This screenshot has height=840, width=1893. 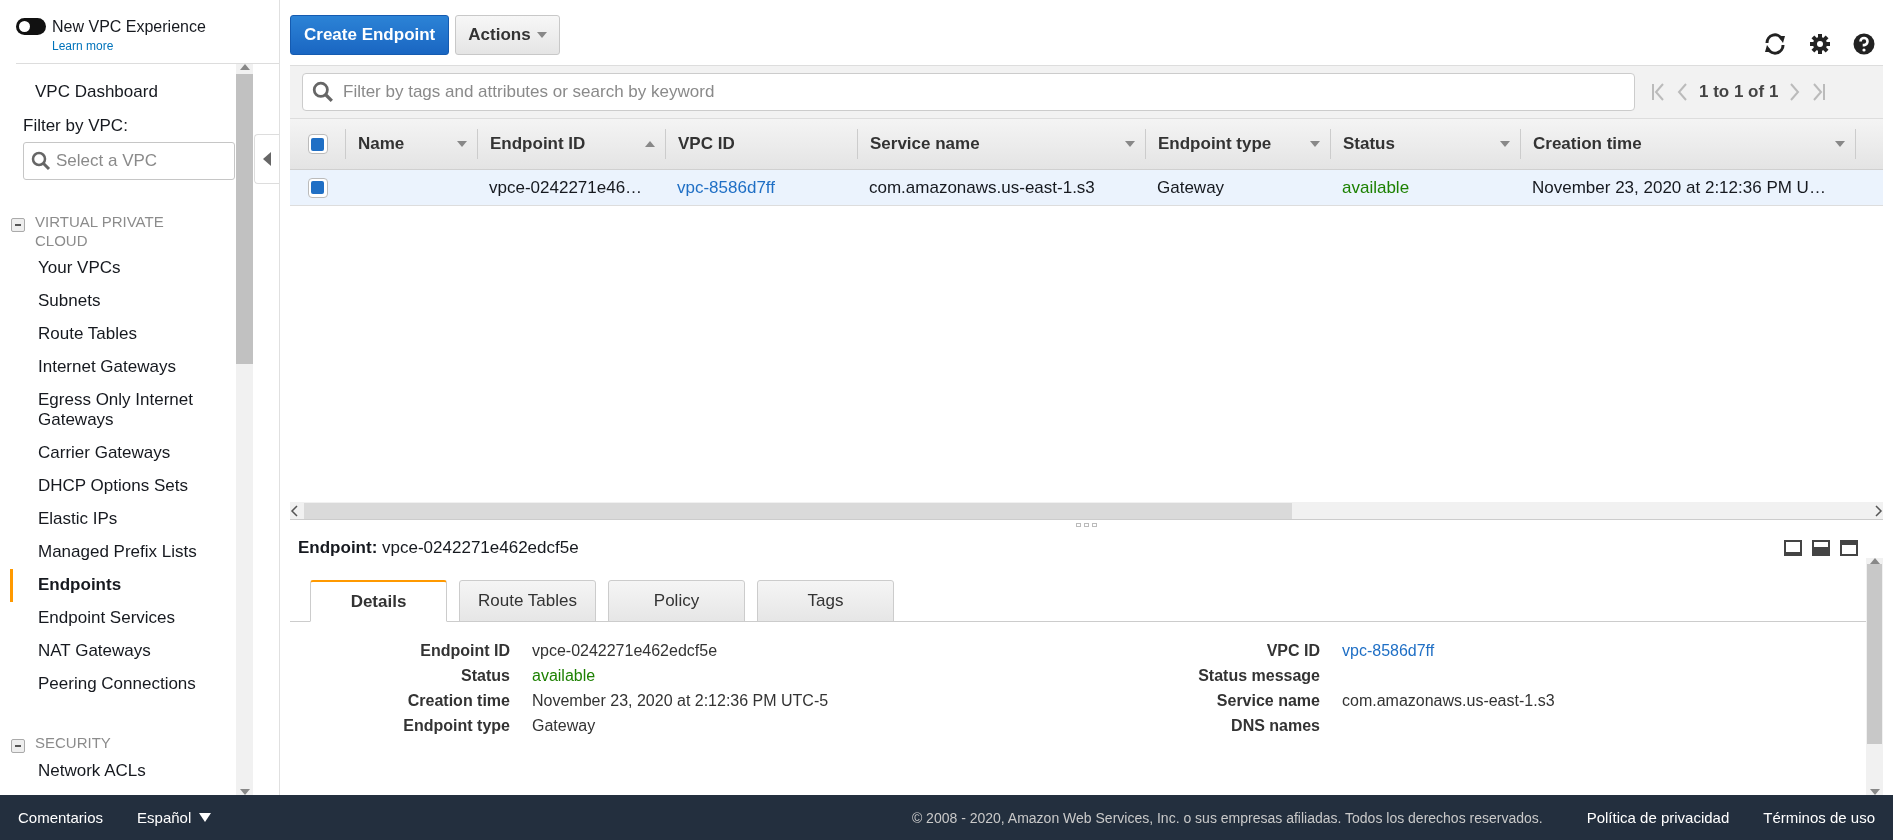 I want to click on section-heading: VIRTUAL PRIVATE CLOUD, so click(x=100, y=231).